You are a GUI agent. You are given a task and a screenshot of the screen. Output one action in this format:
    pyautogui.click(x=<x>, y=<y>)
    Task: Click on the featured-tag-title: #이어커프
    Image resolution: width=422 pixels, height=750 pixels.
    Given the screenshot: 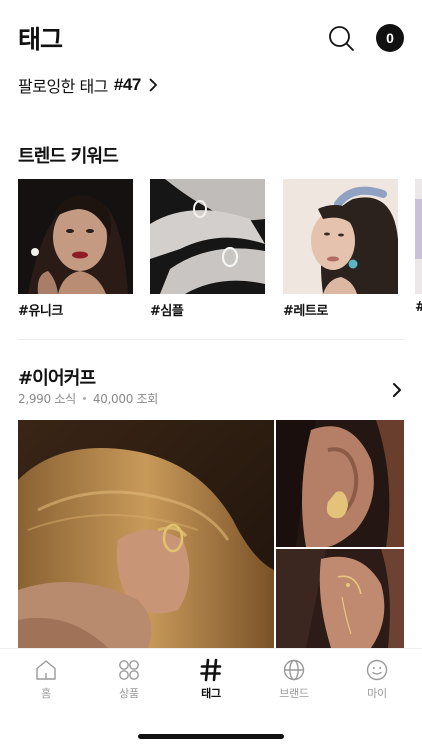 What is the action you would take?
    pyautogui.click(x=57, y=377)
    